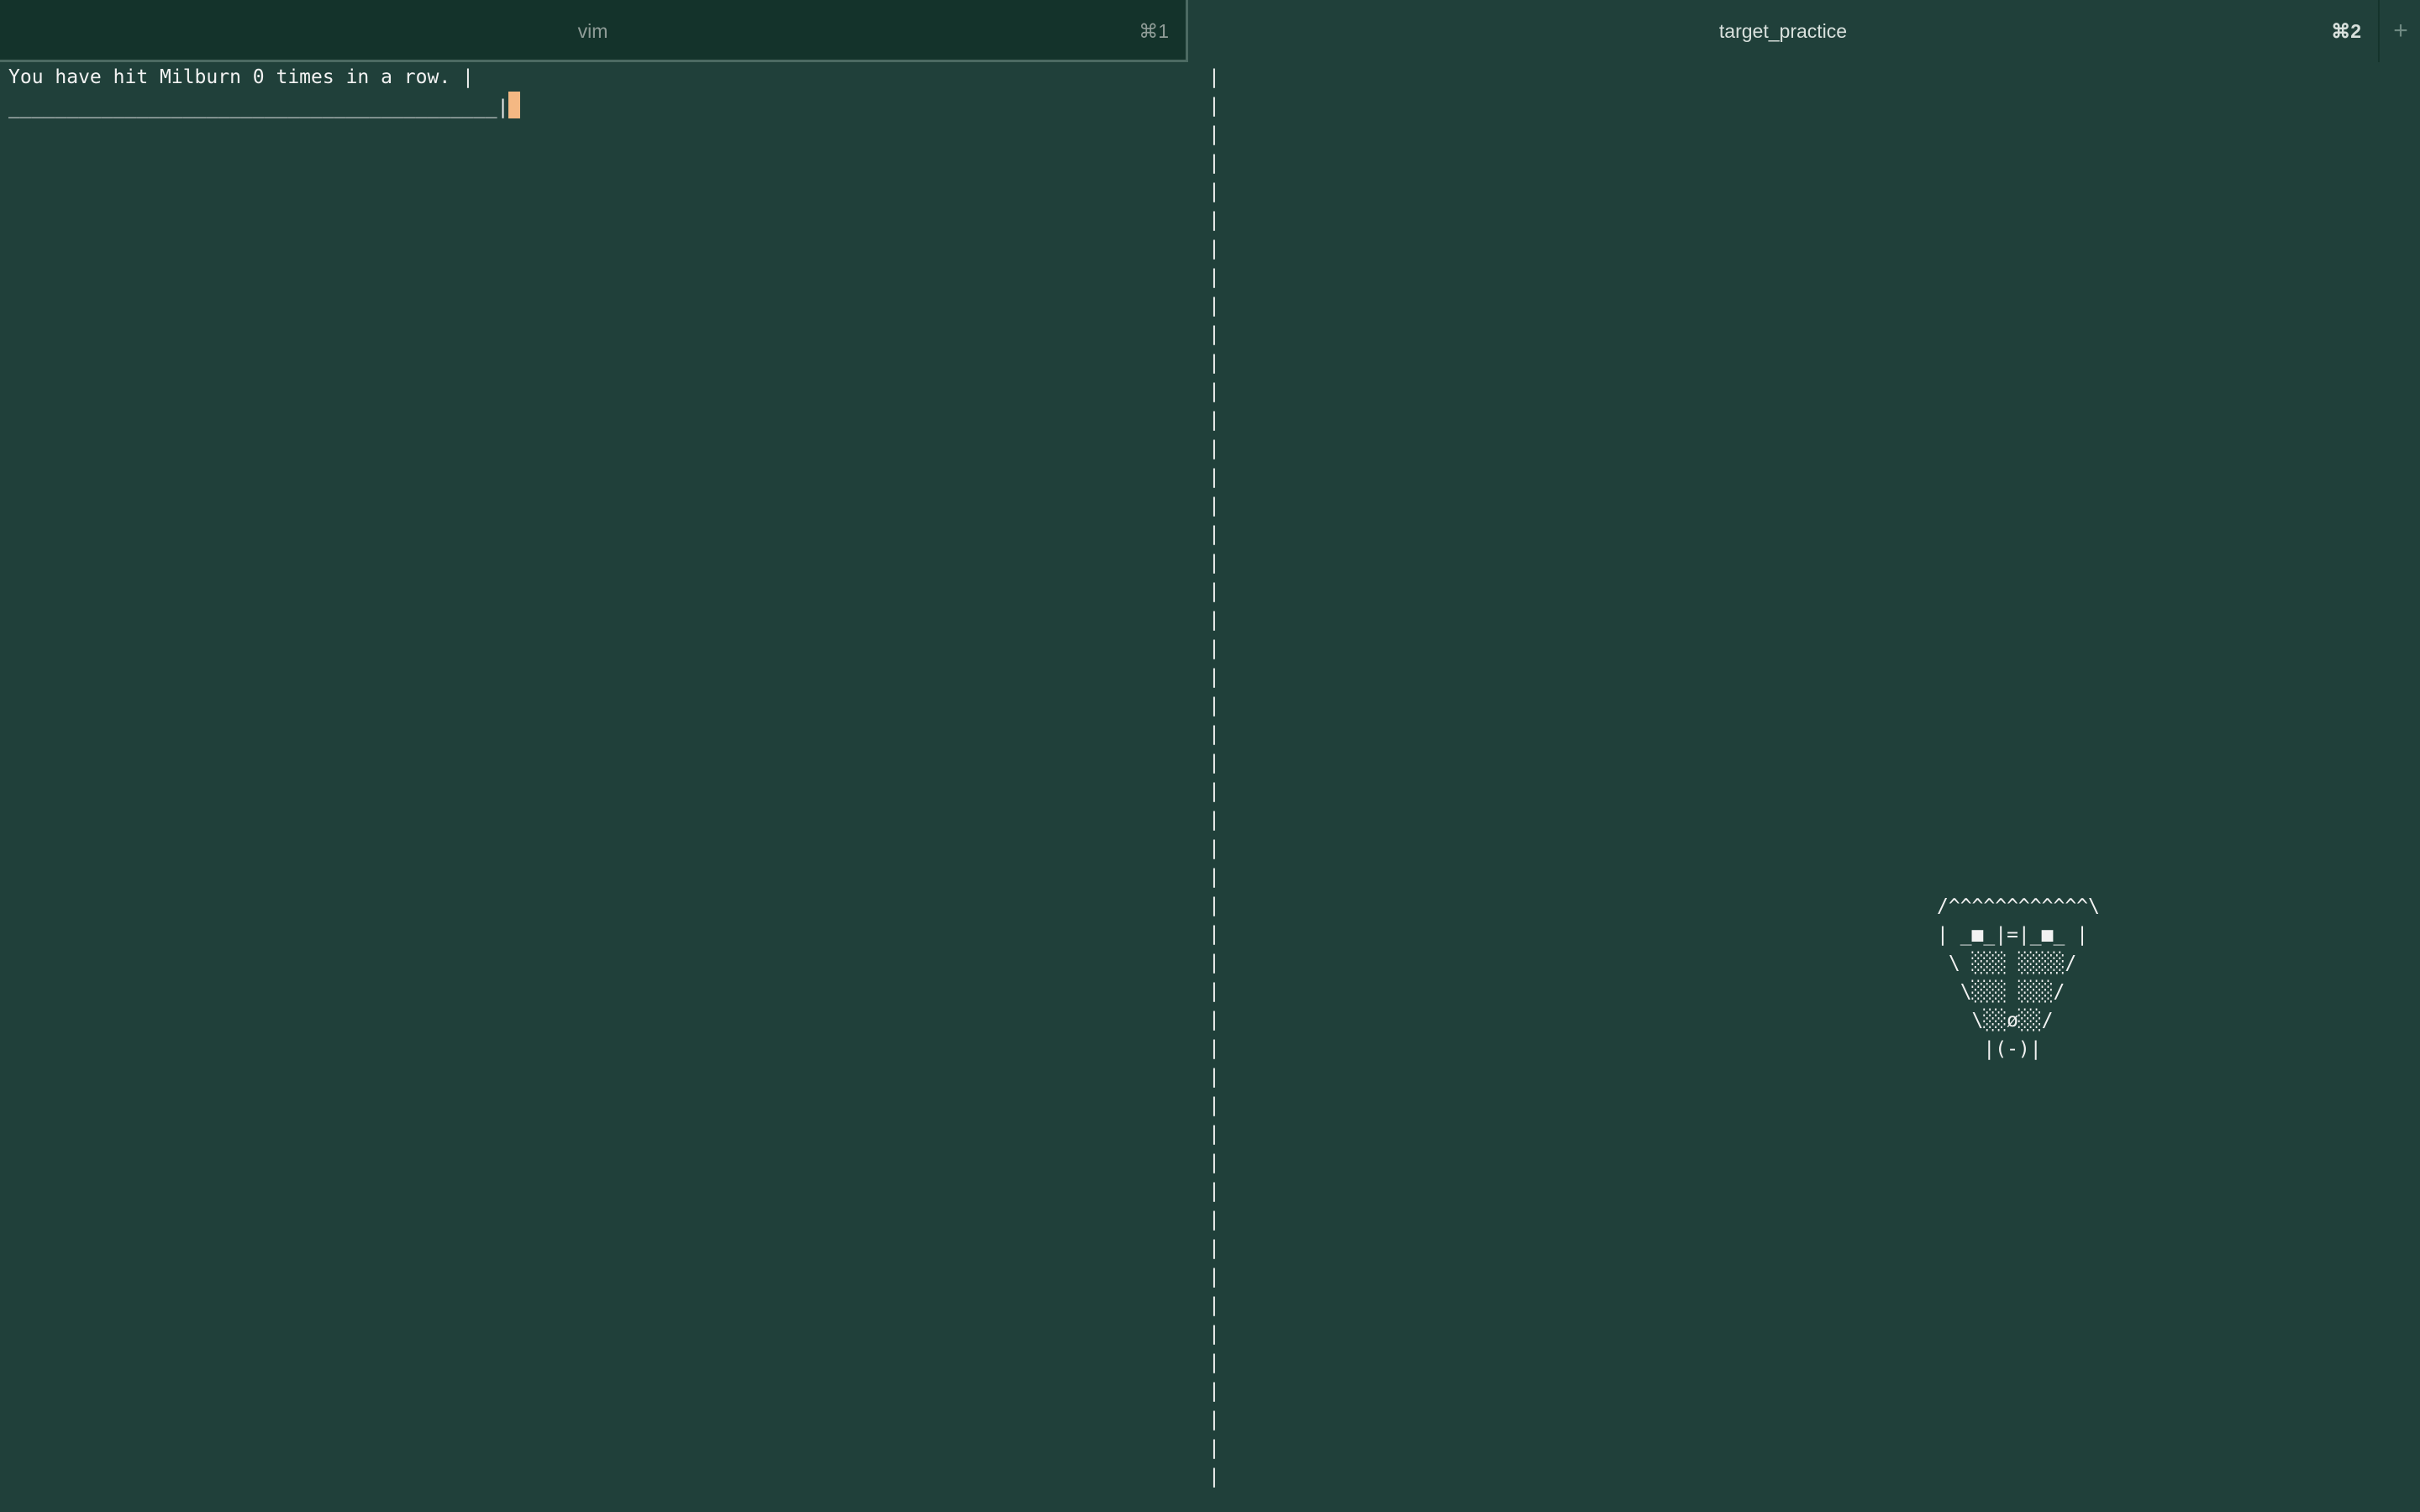  What do you see at coordinates (514, 105) in the screenshot?
I see `text-cursor` at bounding box center [514, 105].